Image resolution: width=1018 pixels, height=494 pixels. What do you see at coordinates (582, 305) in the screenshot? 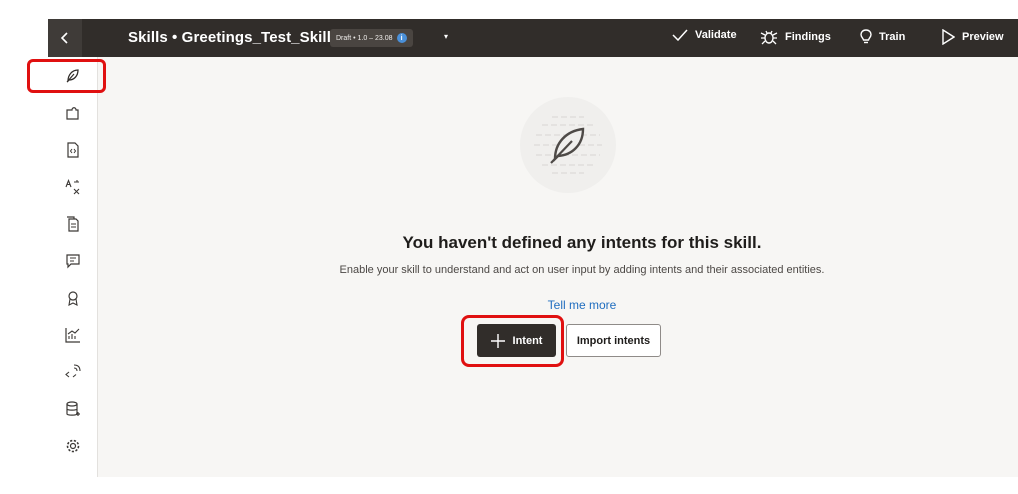
I see `tell-me-more-link: Tell me more` at bounding box center [582, 305].